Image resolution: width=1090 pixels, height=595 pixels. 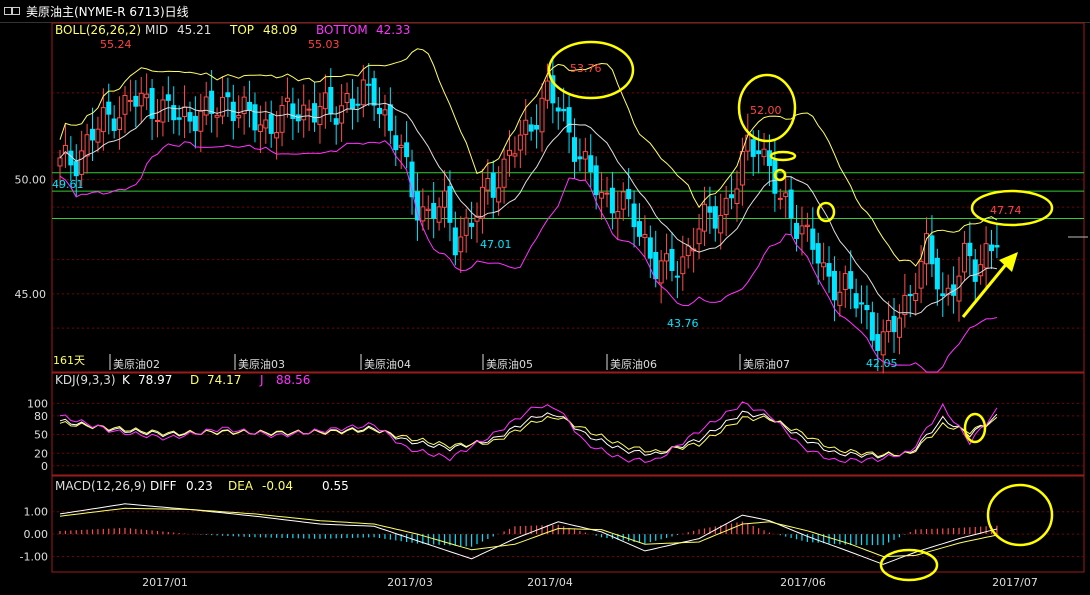 I want to click on kdj-k-label: K, so click(x=126, y=380).